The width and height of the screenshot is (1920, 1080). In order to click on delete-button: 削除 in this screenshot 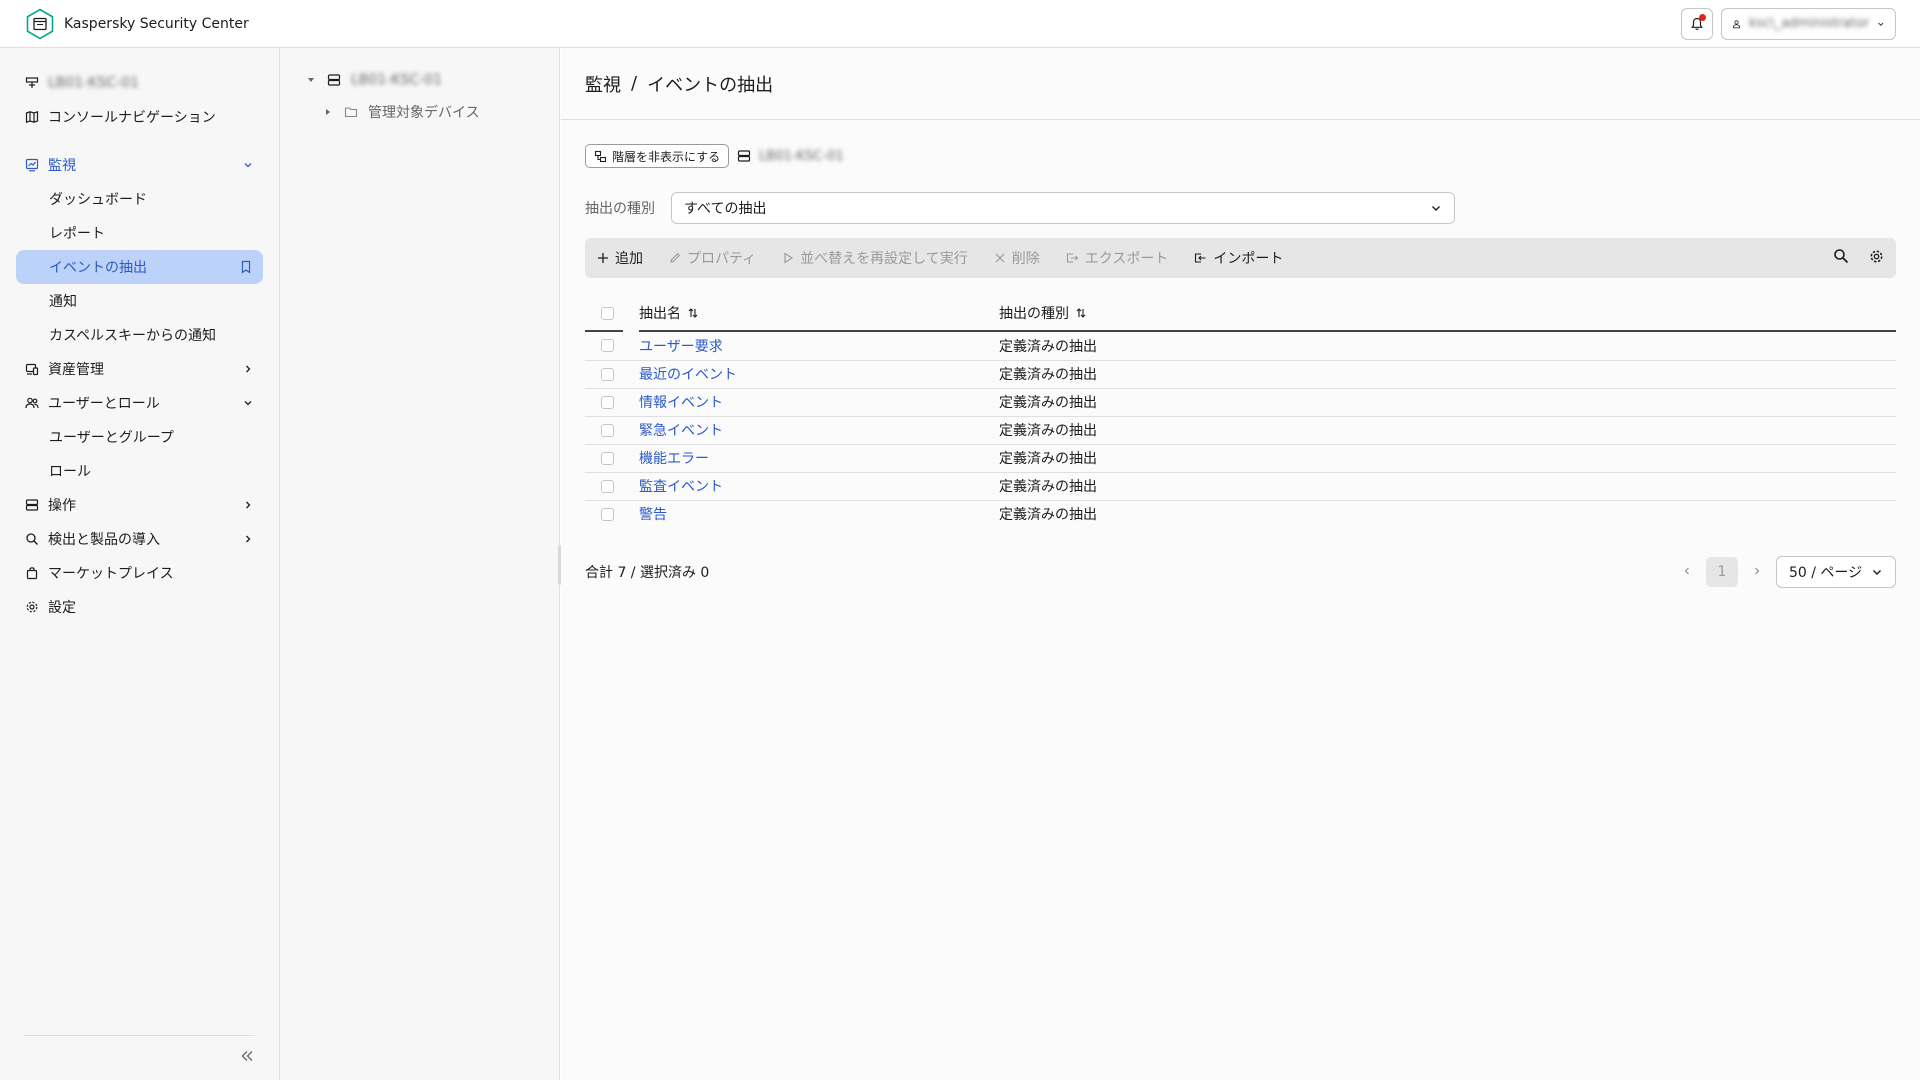, I will do `click(1017, 258)`.